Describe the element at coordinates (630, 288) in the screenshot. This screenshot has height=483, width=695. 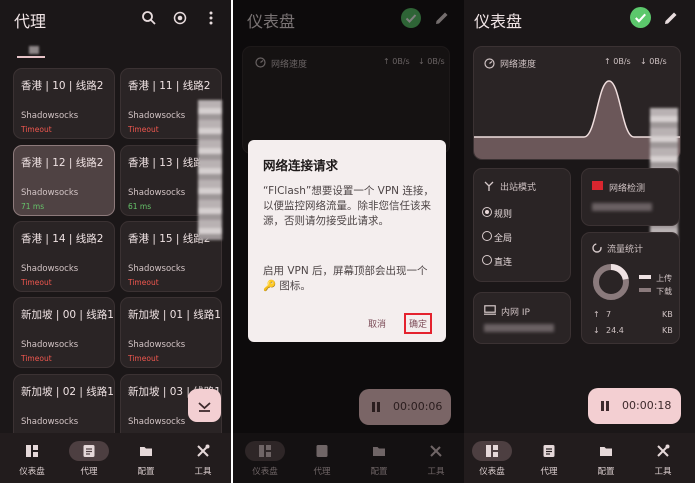
I see `traffic-stats-card: 流量统计 上传 下载 ↑ 7 KB ↓ 24.4 KB` at that location.